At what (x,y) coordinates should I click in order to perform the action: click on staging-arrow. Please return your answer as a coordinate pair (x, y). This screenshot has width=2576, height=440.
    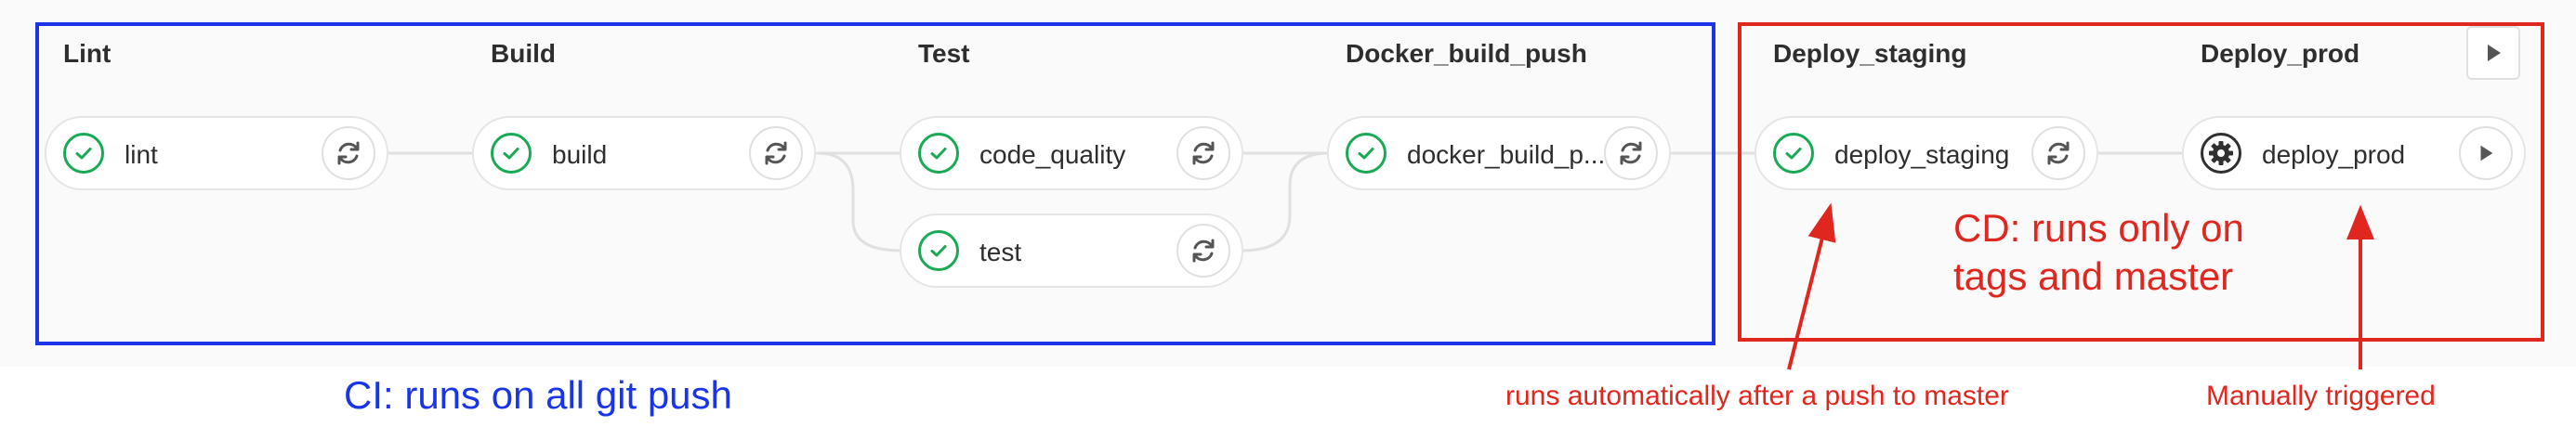
    Looking at the image, I should click on (1806, 301).